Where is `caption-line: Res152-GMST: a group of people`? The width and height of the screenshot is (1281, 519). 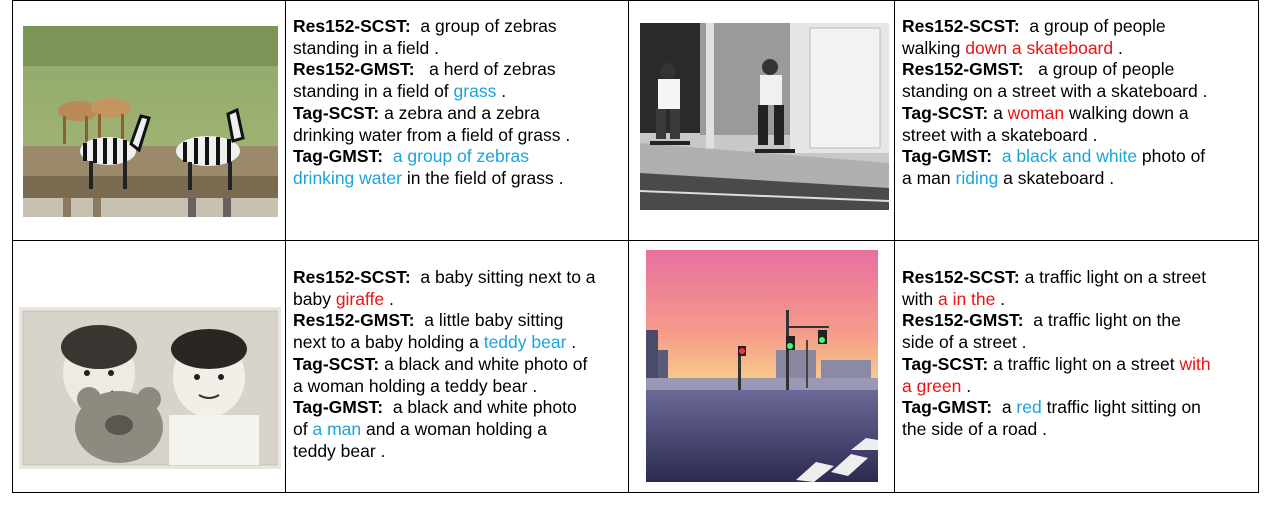 caption-line: Res152-GMST: a group of people is located at coordinates (1078, 70).